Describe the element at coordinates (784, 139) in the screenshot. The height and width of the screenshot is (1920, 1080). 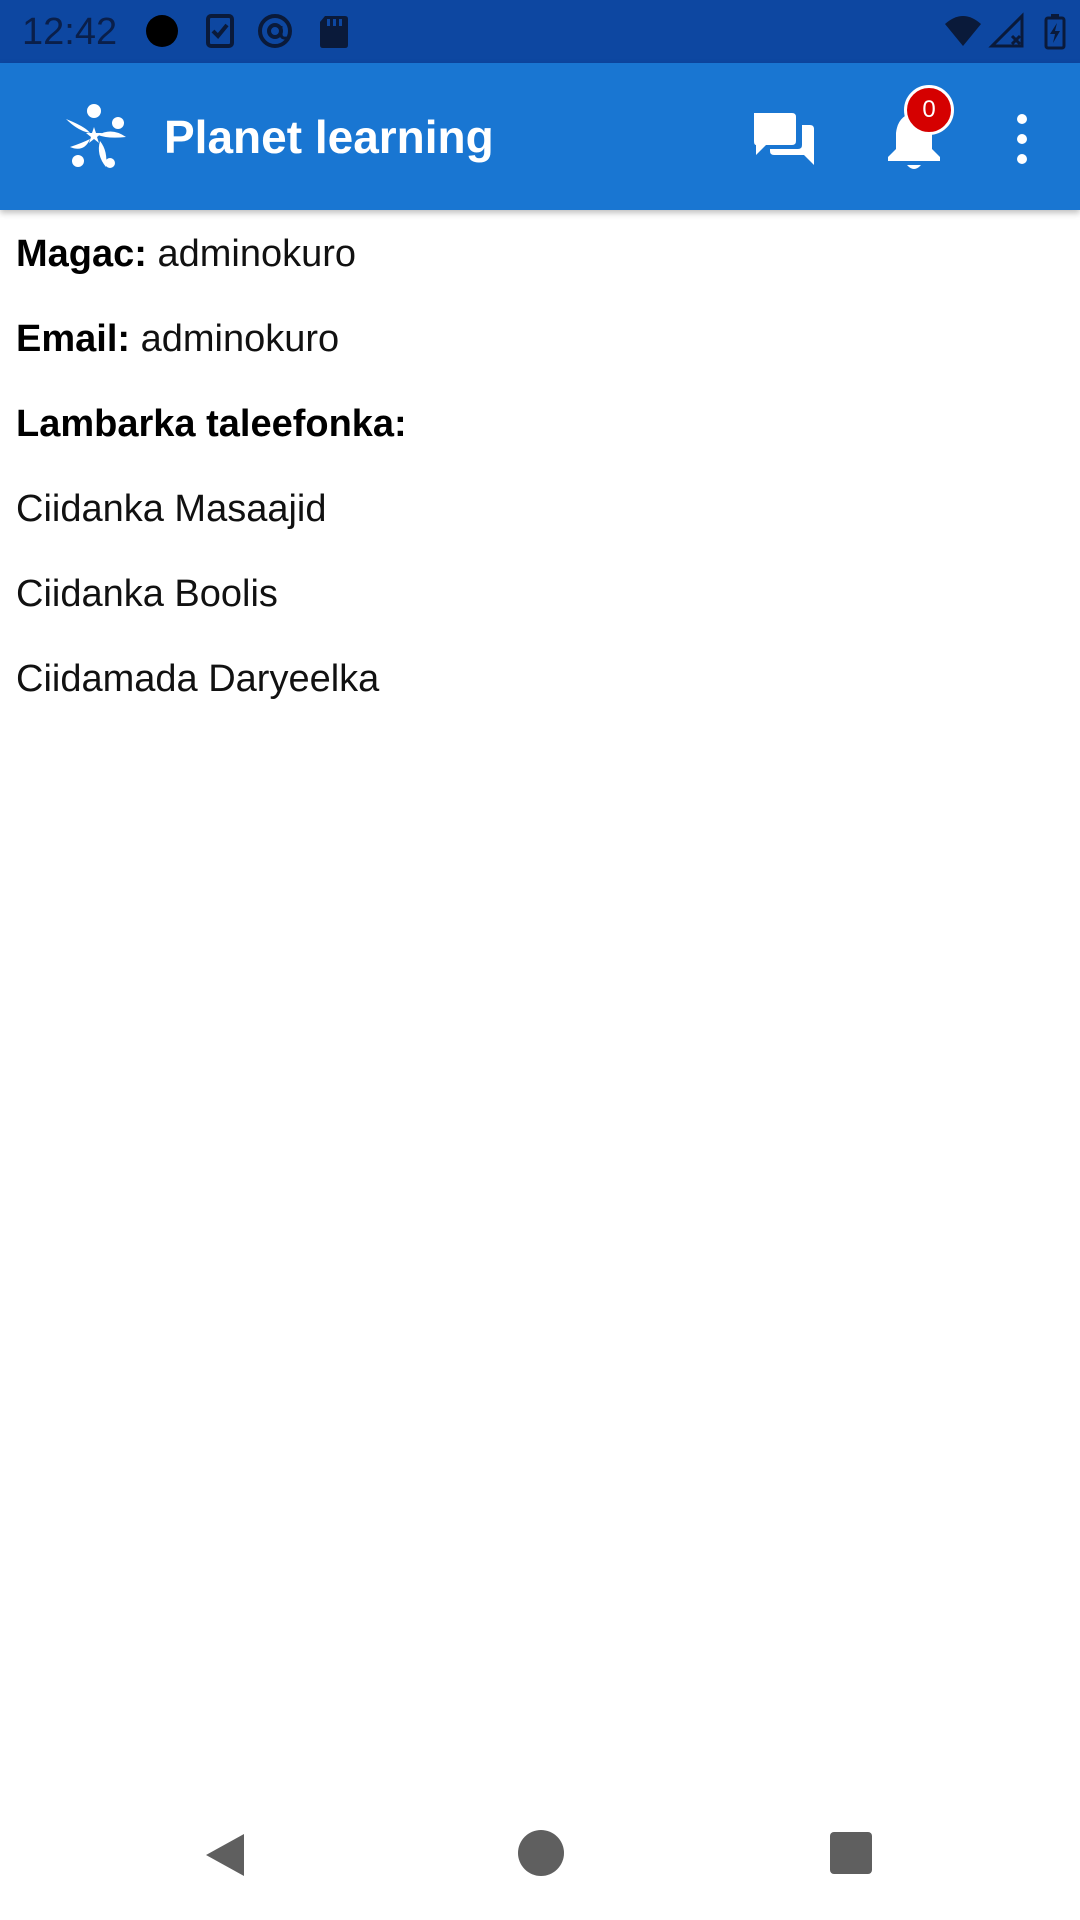
I see `chat-icon` at that location.